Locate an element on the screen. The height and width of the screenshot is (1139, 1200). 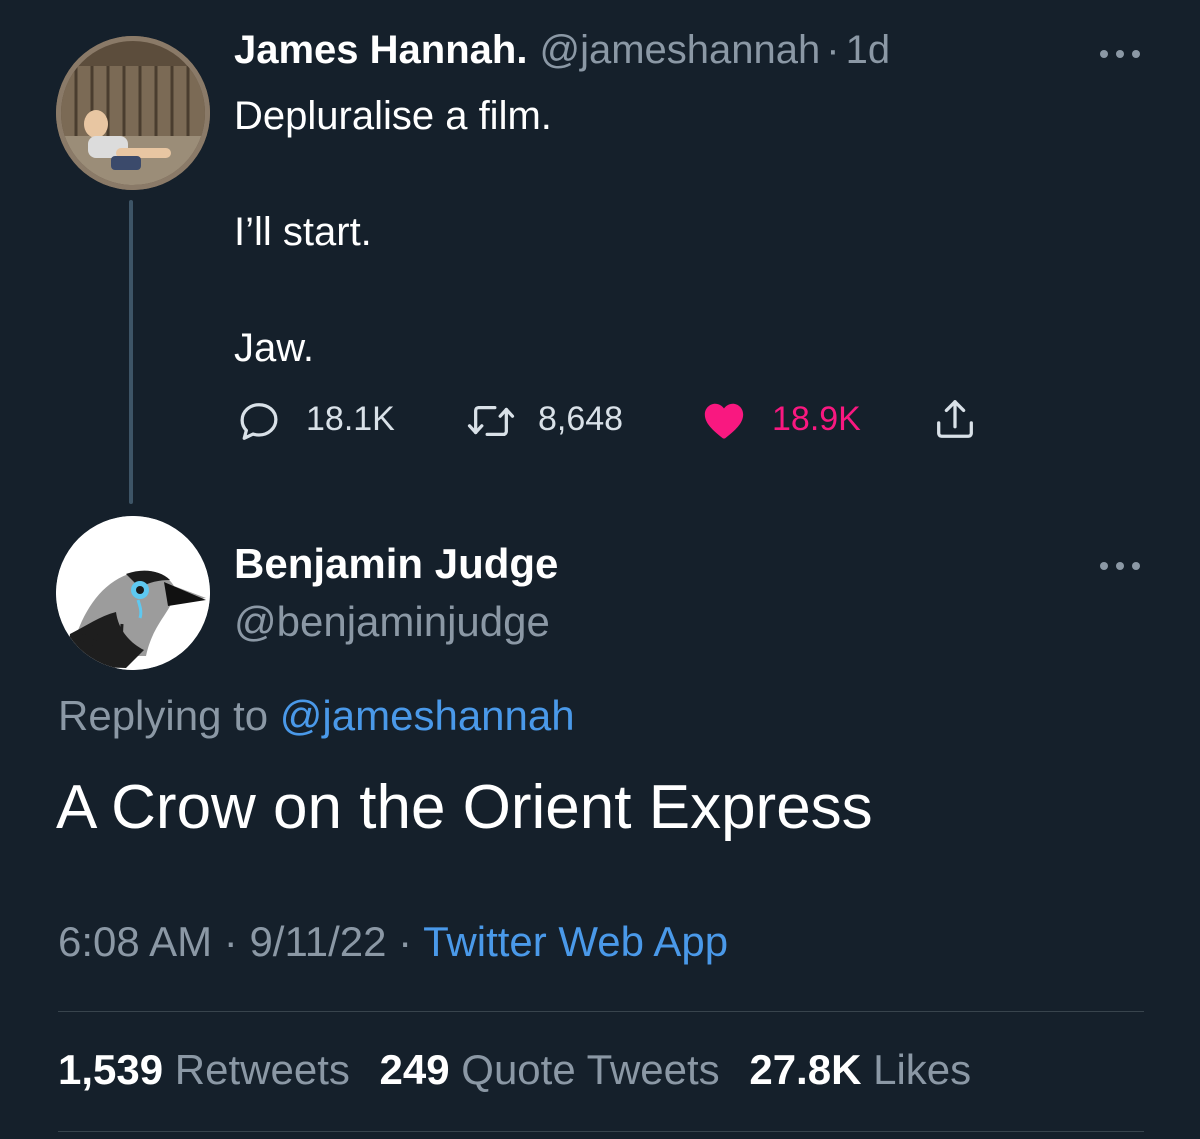
avatar-image is located at coordinates (133, 113).